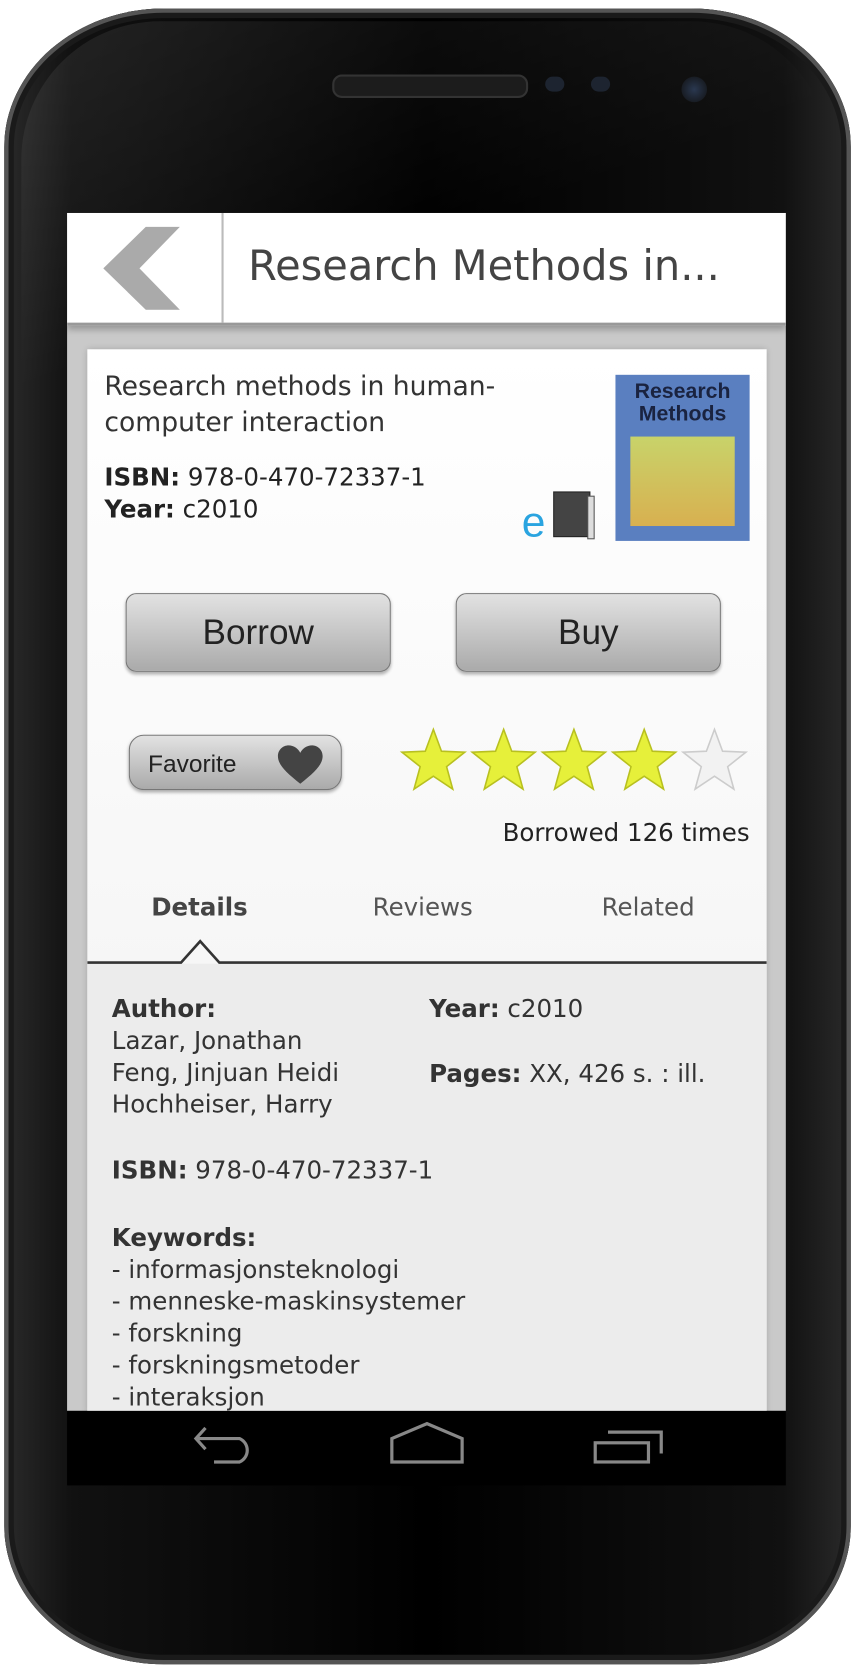 Image resolution: width=855 pixels, height=1672 pixels. What do you see at coordinates (506, 1009) in the screenshot?
I see `year-detail: Year: c2010` at bounding box center [506, 1009].